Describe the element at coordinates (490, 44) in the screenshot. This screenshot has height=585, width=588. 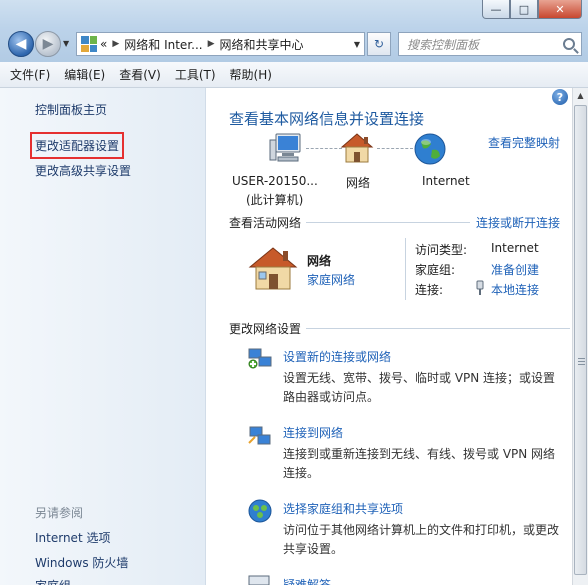
I see `search-input: 搜索控制面板` at that location.